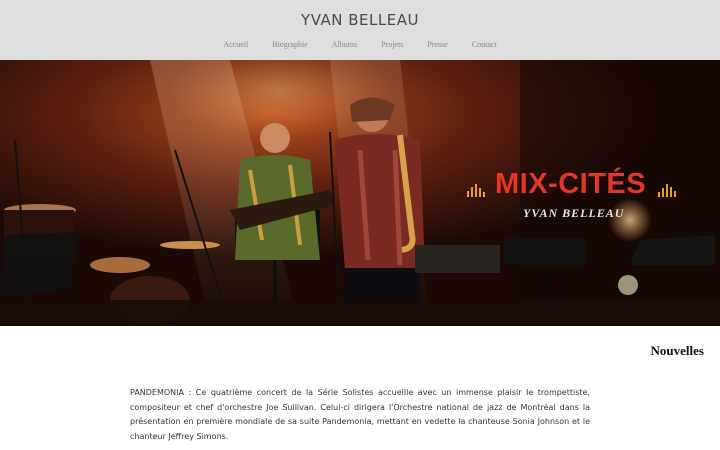 This screenshot has height=450, width=720. I want to click on nav-item-albums: Albums, so click(344, 44).